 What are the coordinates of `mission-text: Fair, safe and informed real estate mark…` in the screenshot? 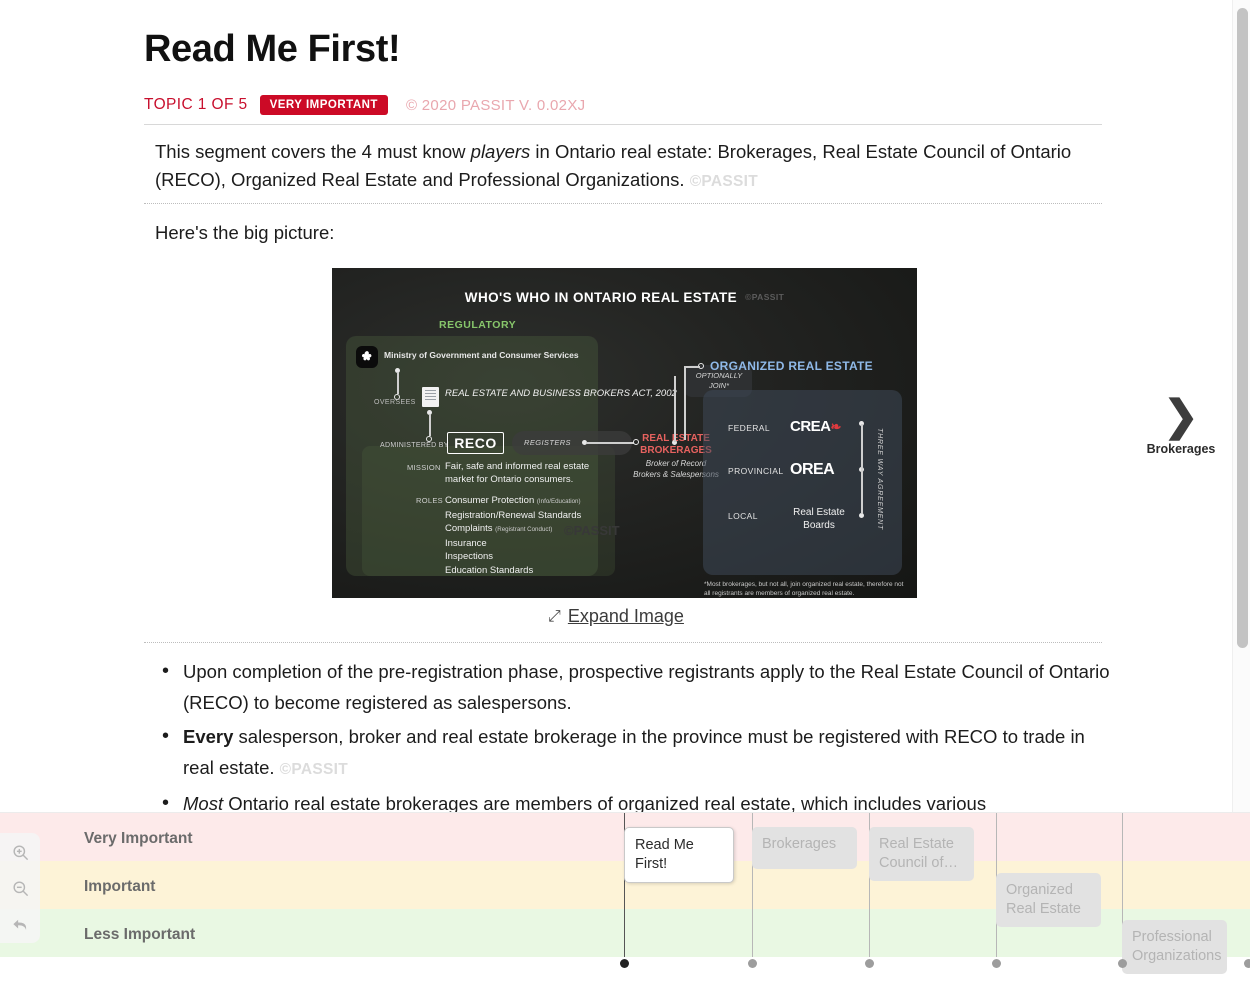 It's located at (517, 473).